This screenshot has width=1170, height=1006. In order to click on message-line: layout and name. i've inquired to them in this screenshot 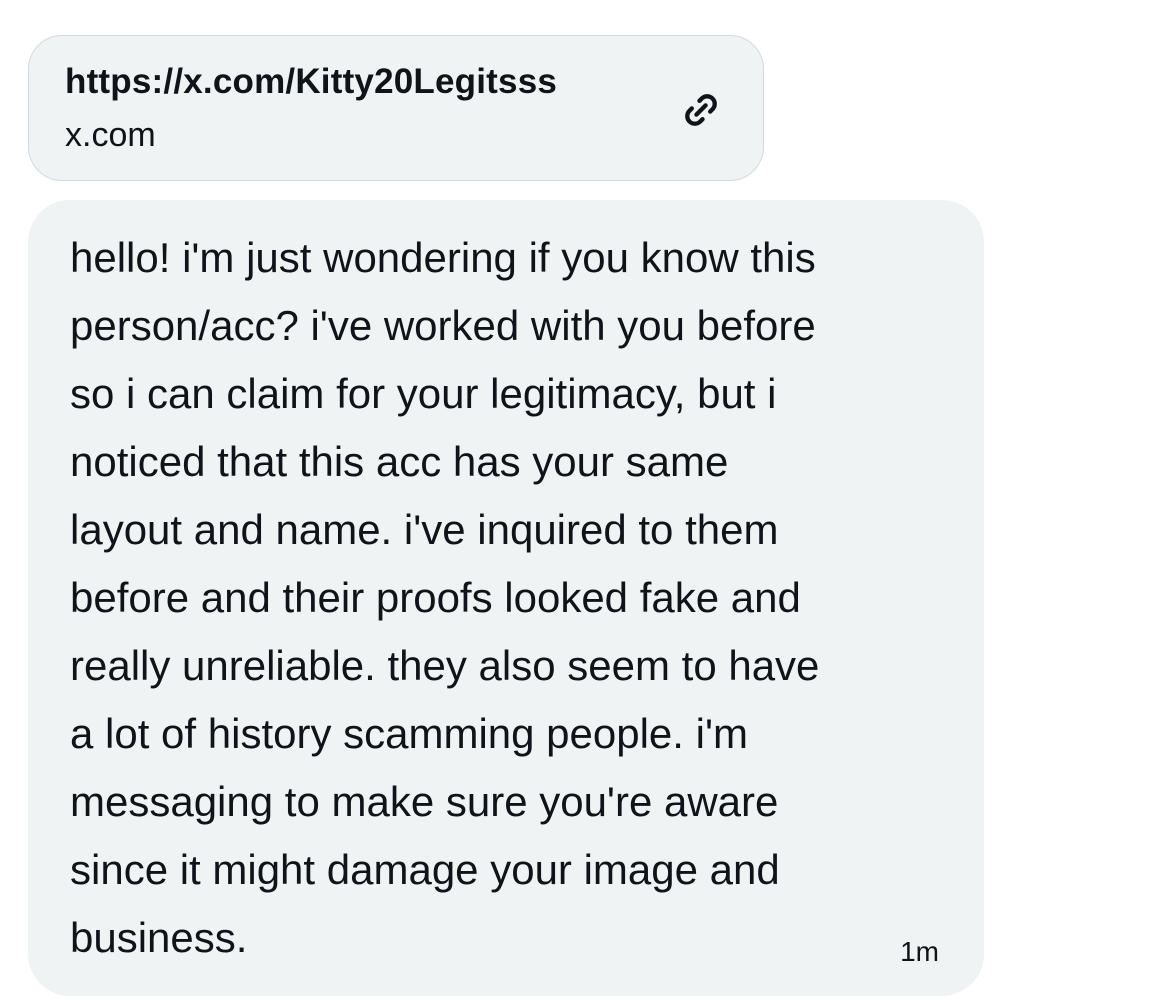, I will do `click(424, 529)`.